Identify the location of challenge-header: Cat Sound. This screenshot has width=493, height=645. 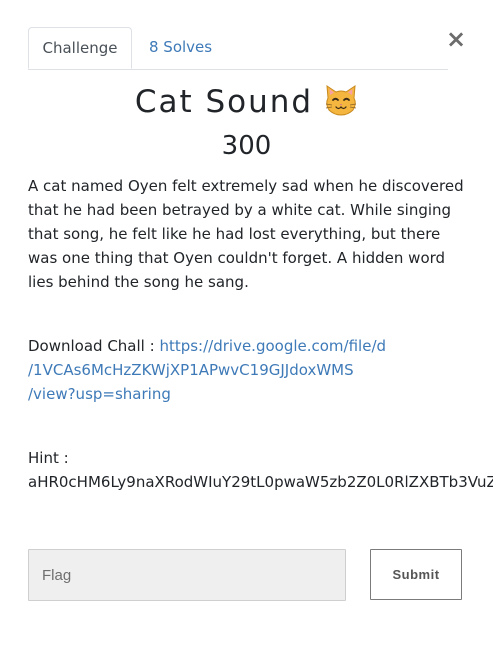
(246, 102).